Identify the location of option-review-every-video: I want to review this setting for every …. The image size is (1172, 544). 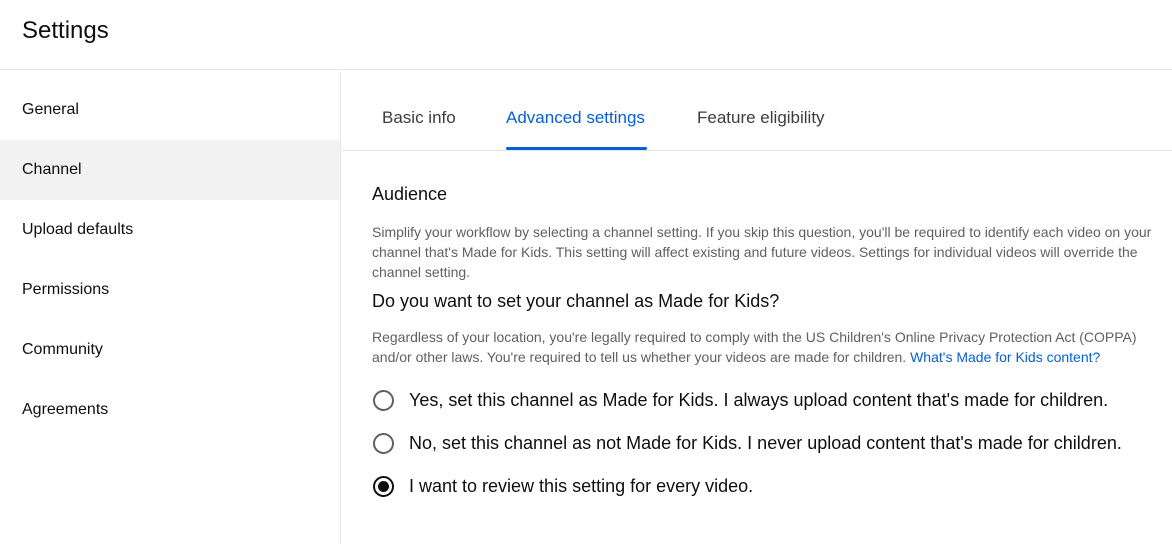
(767, 486).